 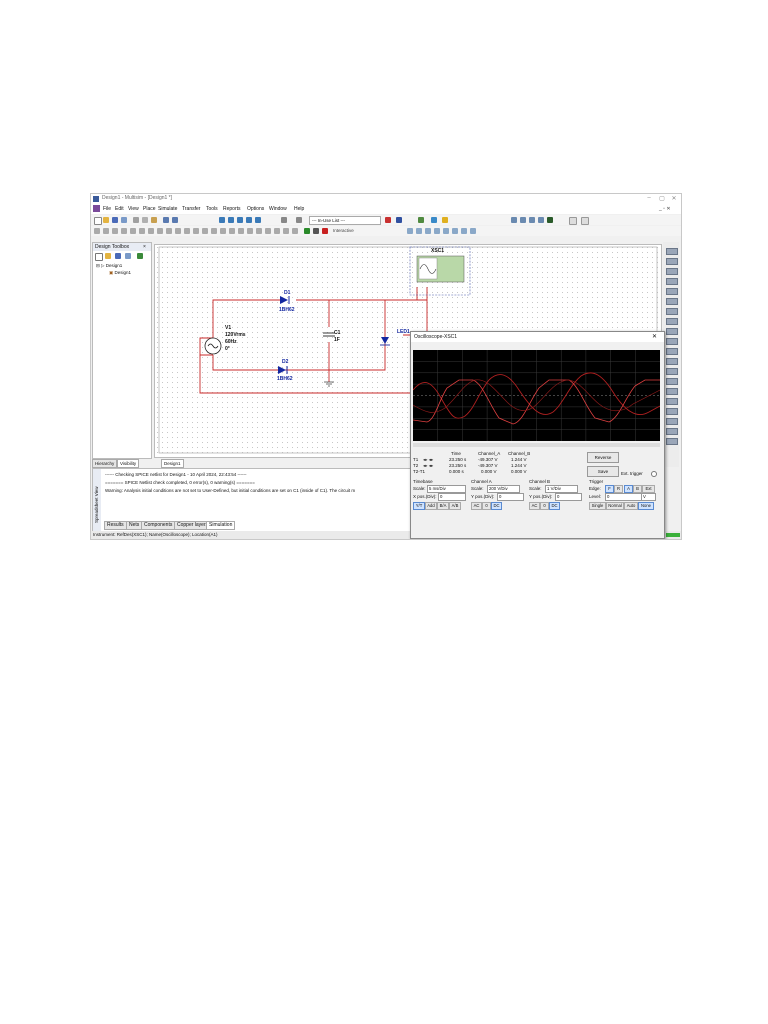 What do you see at coordinates (124, 220) in the screenshot?
I see `print-icon` at bounding box center [124, 220].